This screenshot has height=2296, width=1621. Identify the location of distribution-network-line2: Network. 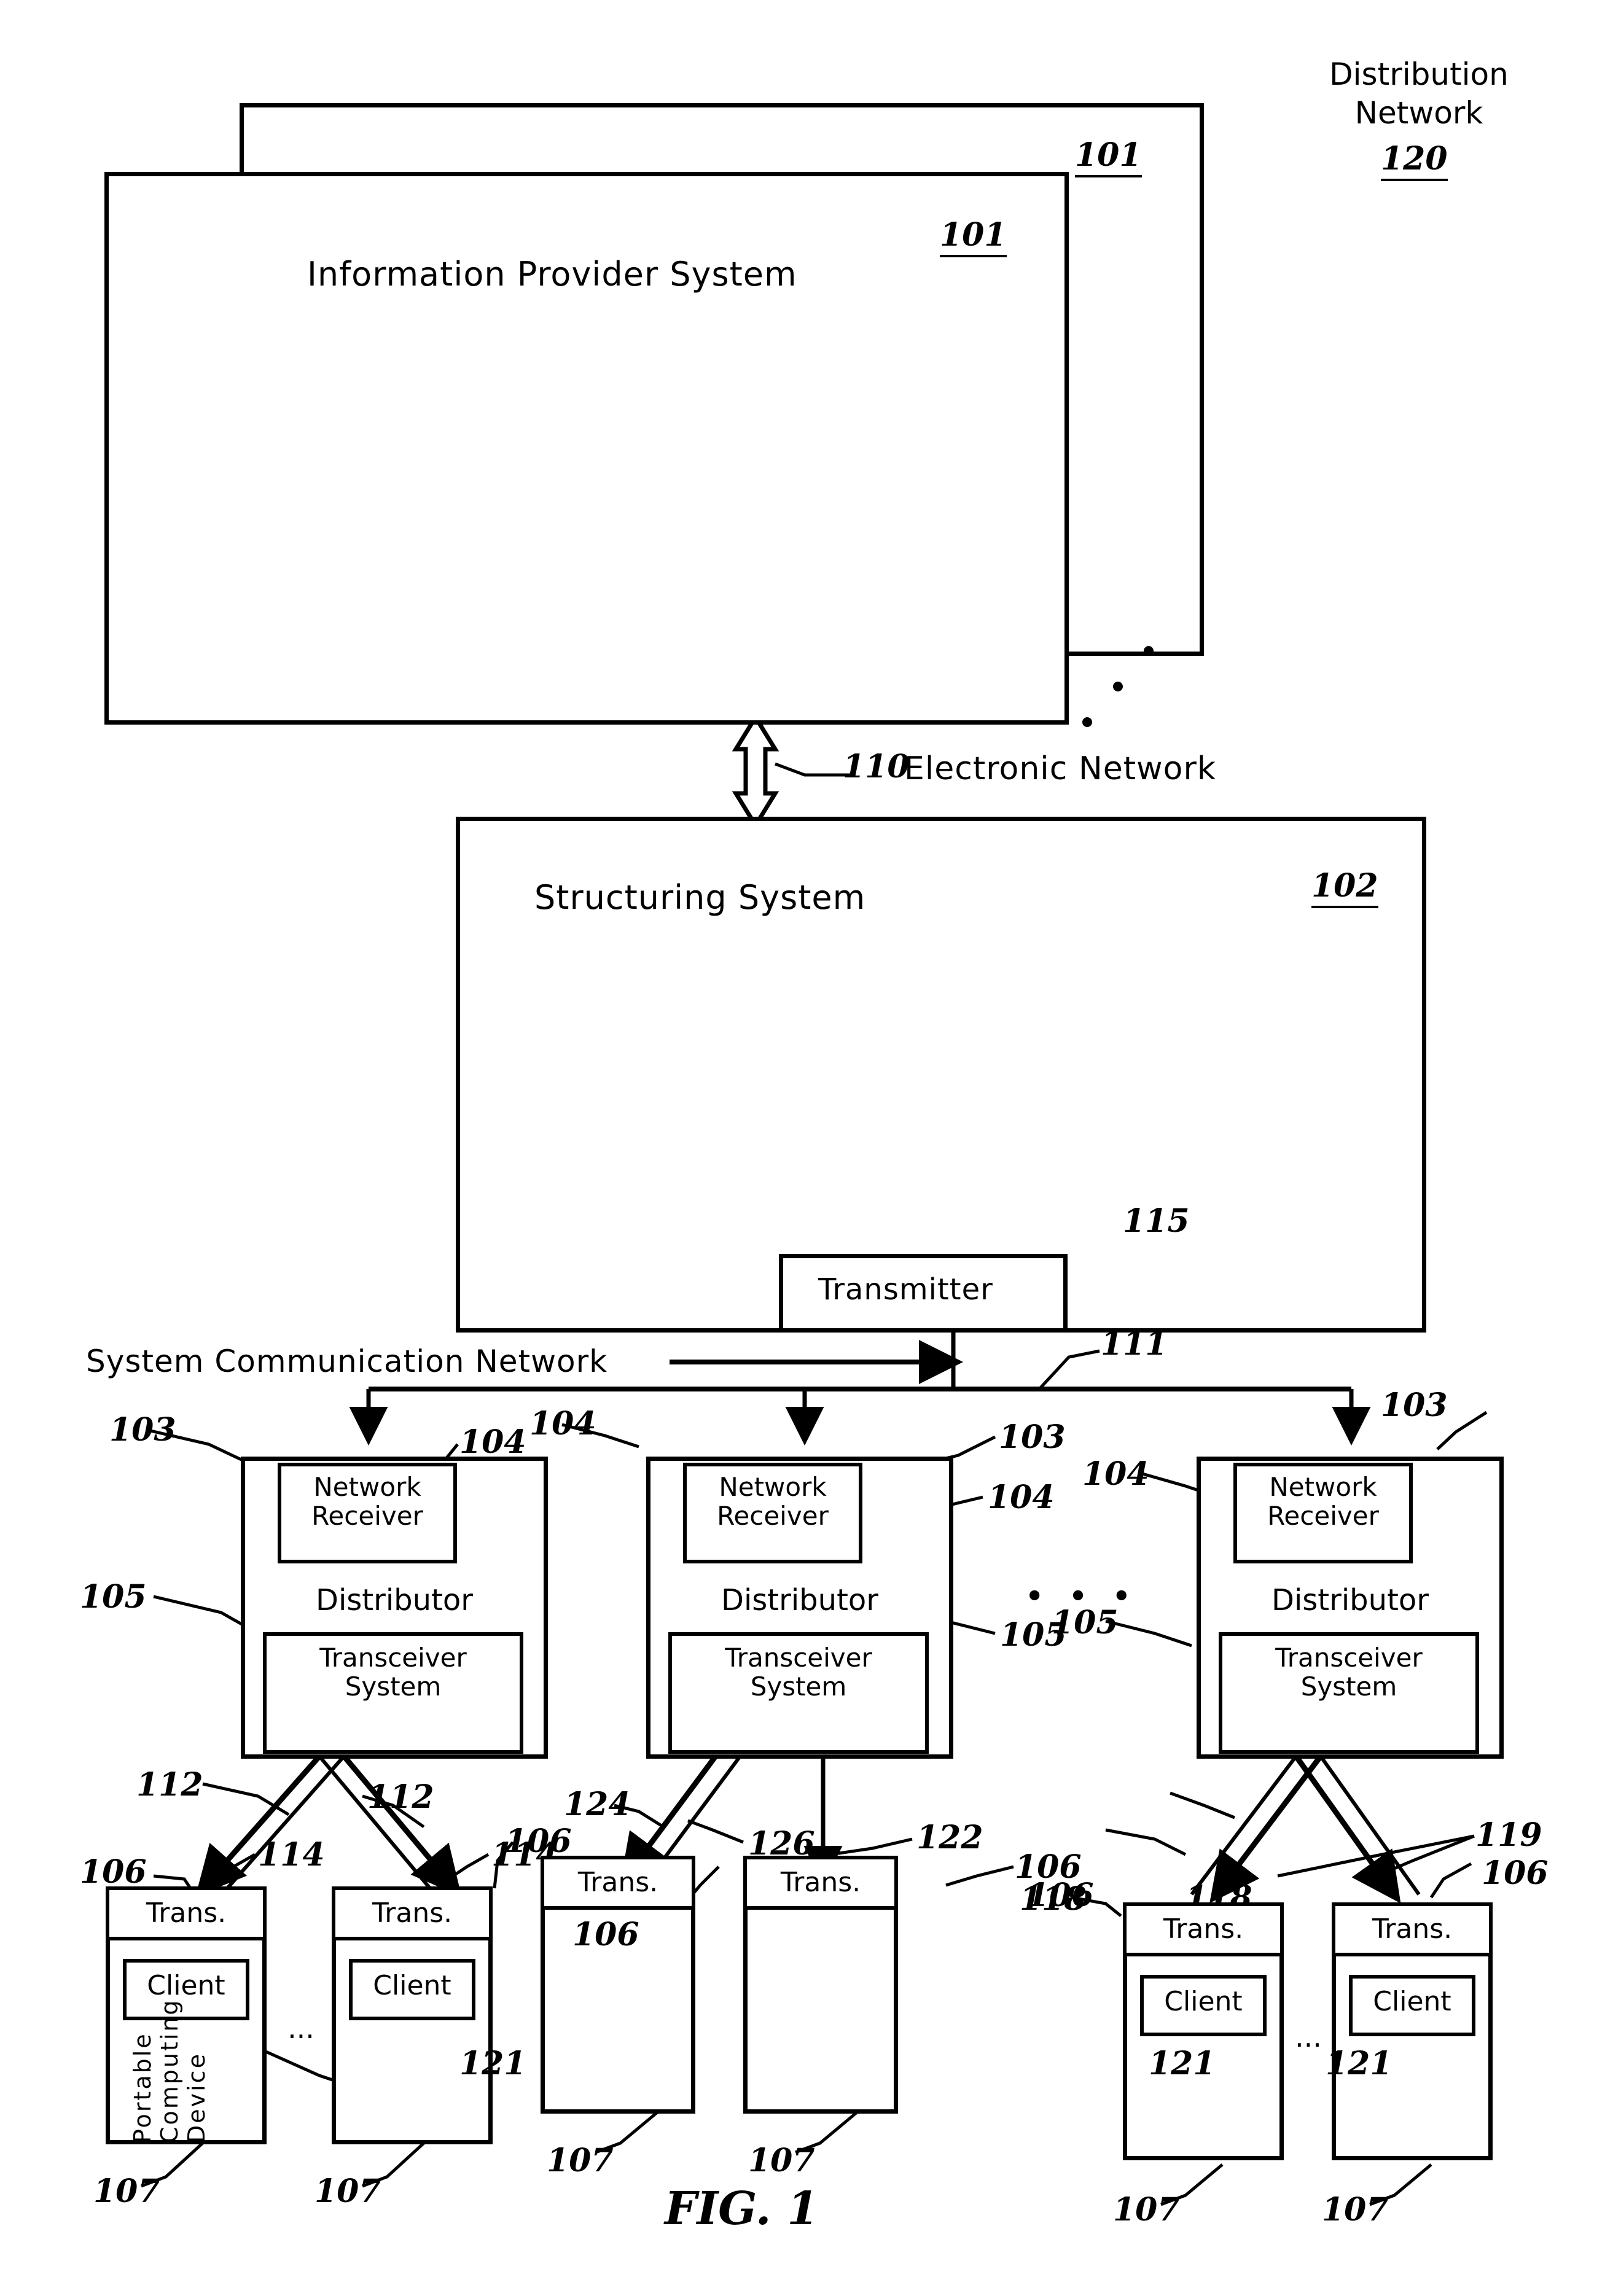
(1418, 113).